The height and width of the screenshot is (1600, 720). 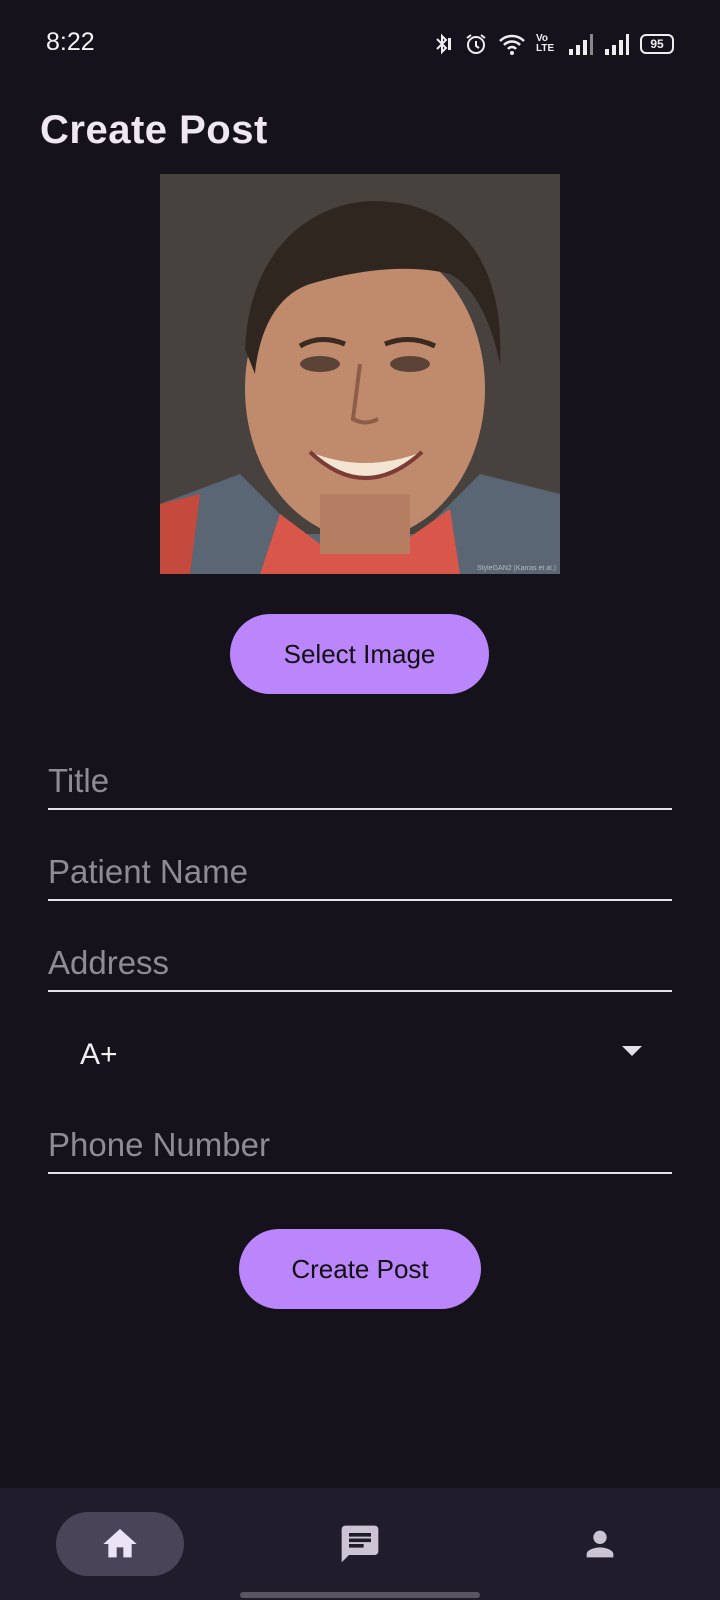 I want to click on patient-name-placeholder: Patient Name, so click(x=148, y=871).